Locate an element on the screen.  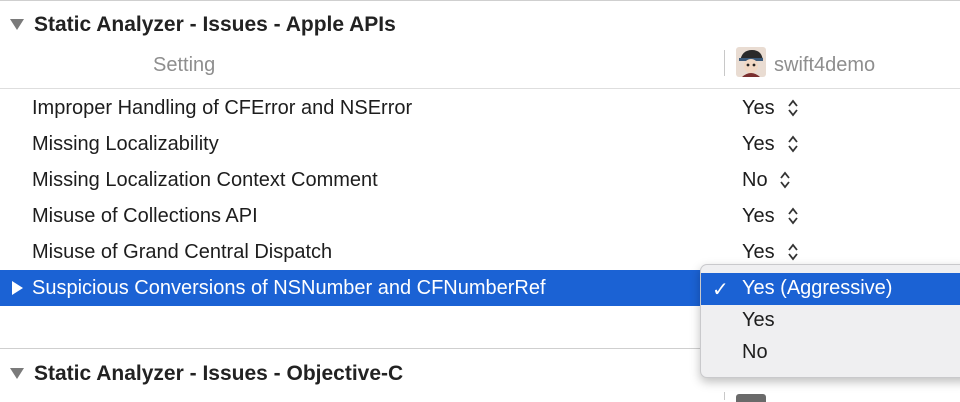
header-divider is located at coordinates (480, 88).